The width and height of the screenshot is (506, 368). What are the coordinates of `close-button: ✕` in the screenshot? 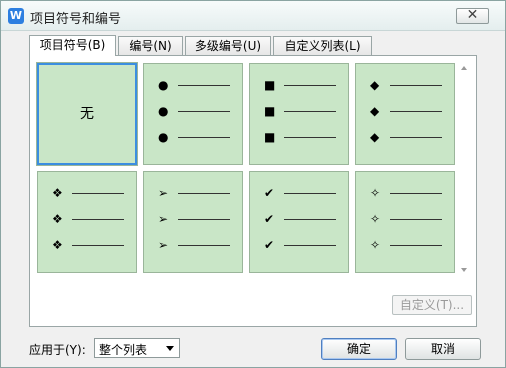 It's located at (472, 15).